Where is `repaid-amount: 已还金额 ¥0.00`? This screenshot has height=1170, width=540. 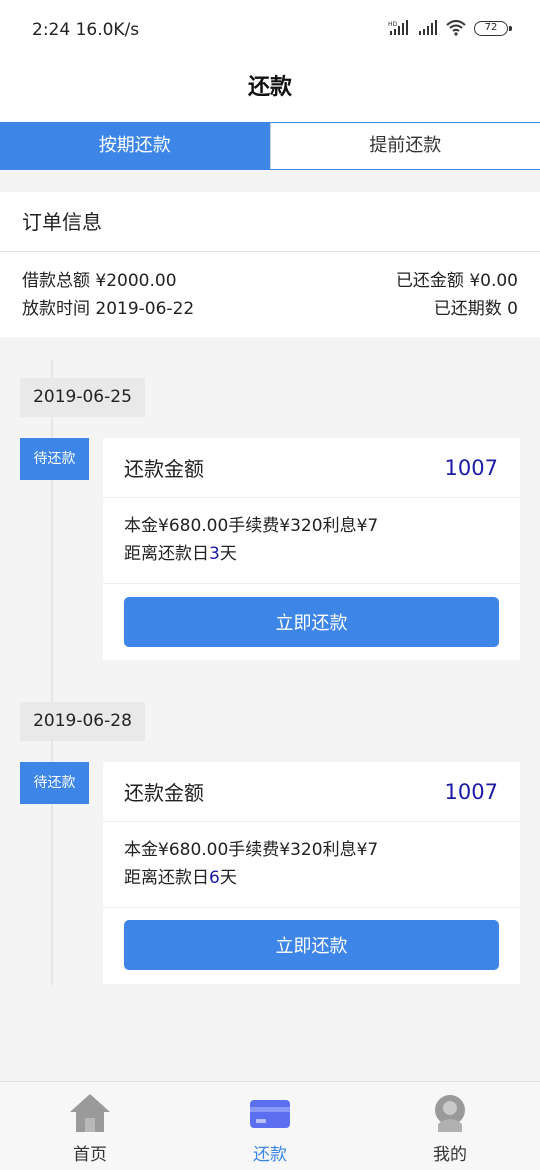
repaid-amount: 已还金额 ¥0.00 is located at coordinates (456, 281).